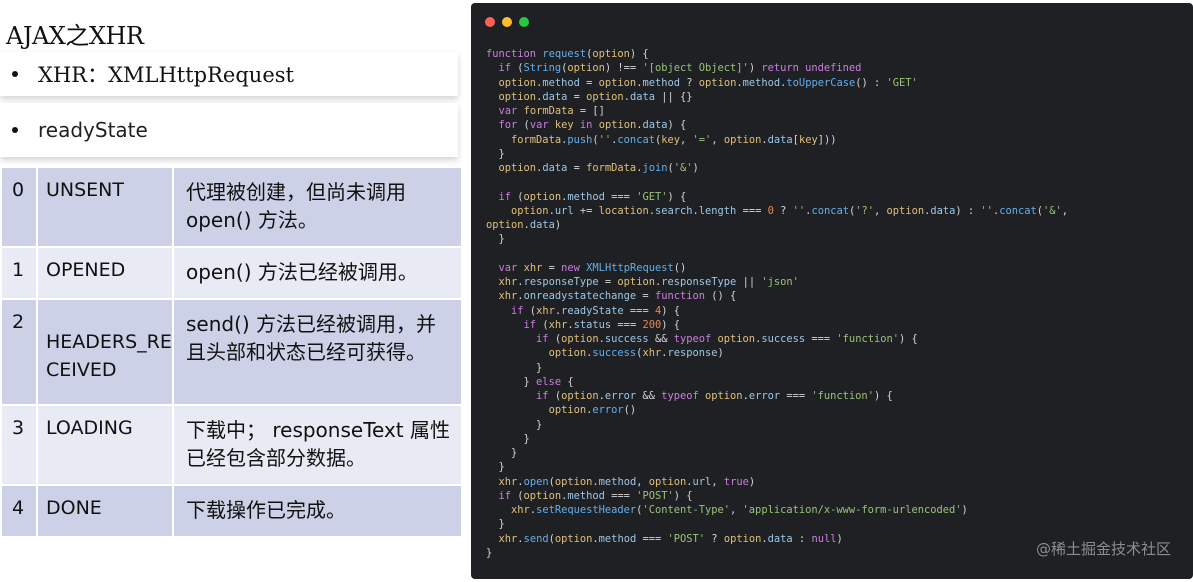 This screenshot has height=582, width=1193. Describe the element at coordinates (109, 356) in the screenshot. I see `state-name-text: HEADERS_RECEIVED` at that location.